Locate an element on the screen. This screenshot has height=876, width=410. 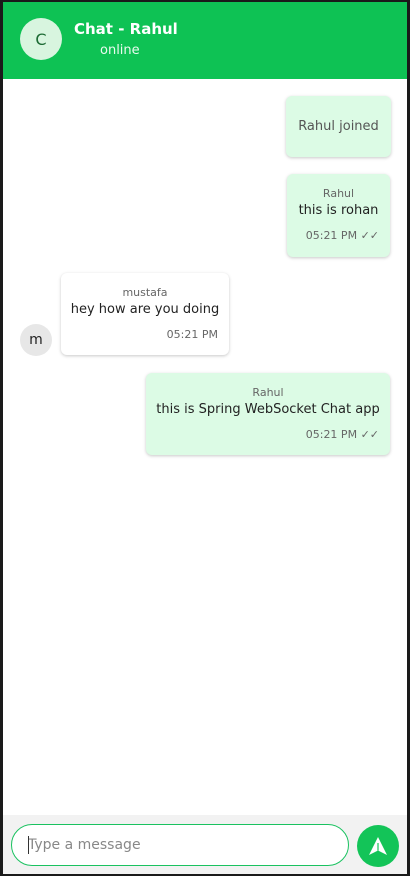
message-input is located at coordinates (180, 845).